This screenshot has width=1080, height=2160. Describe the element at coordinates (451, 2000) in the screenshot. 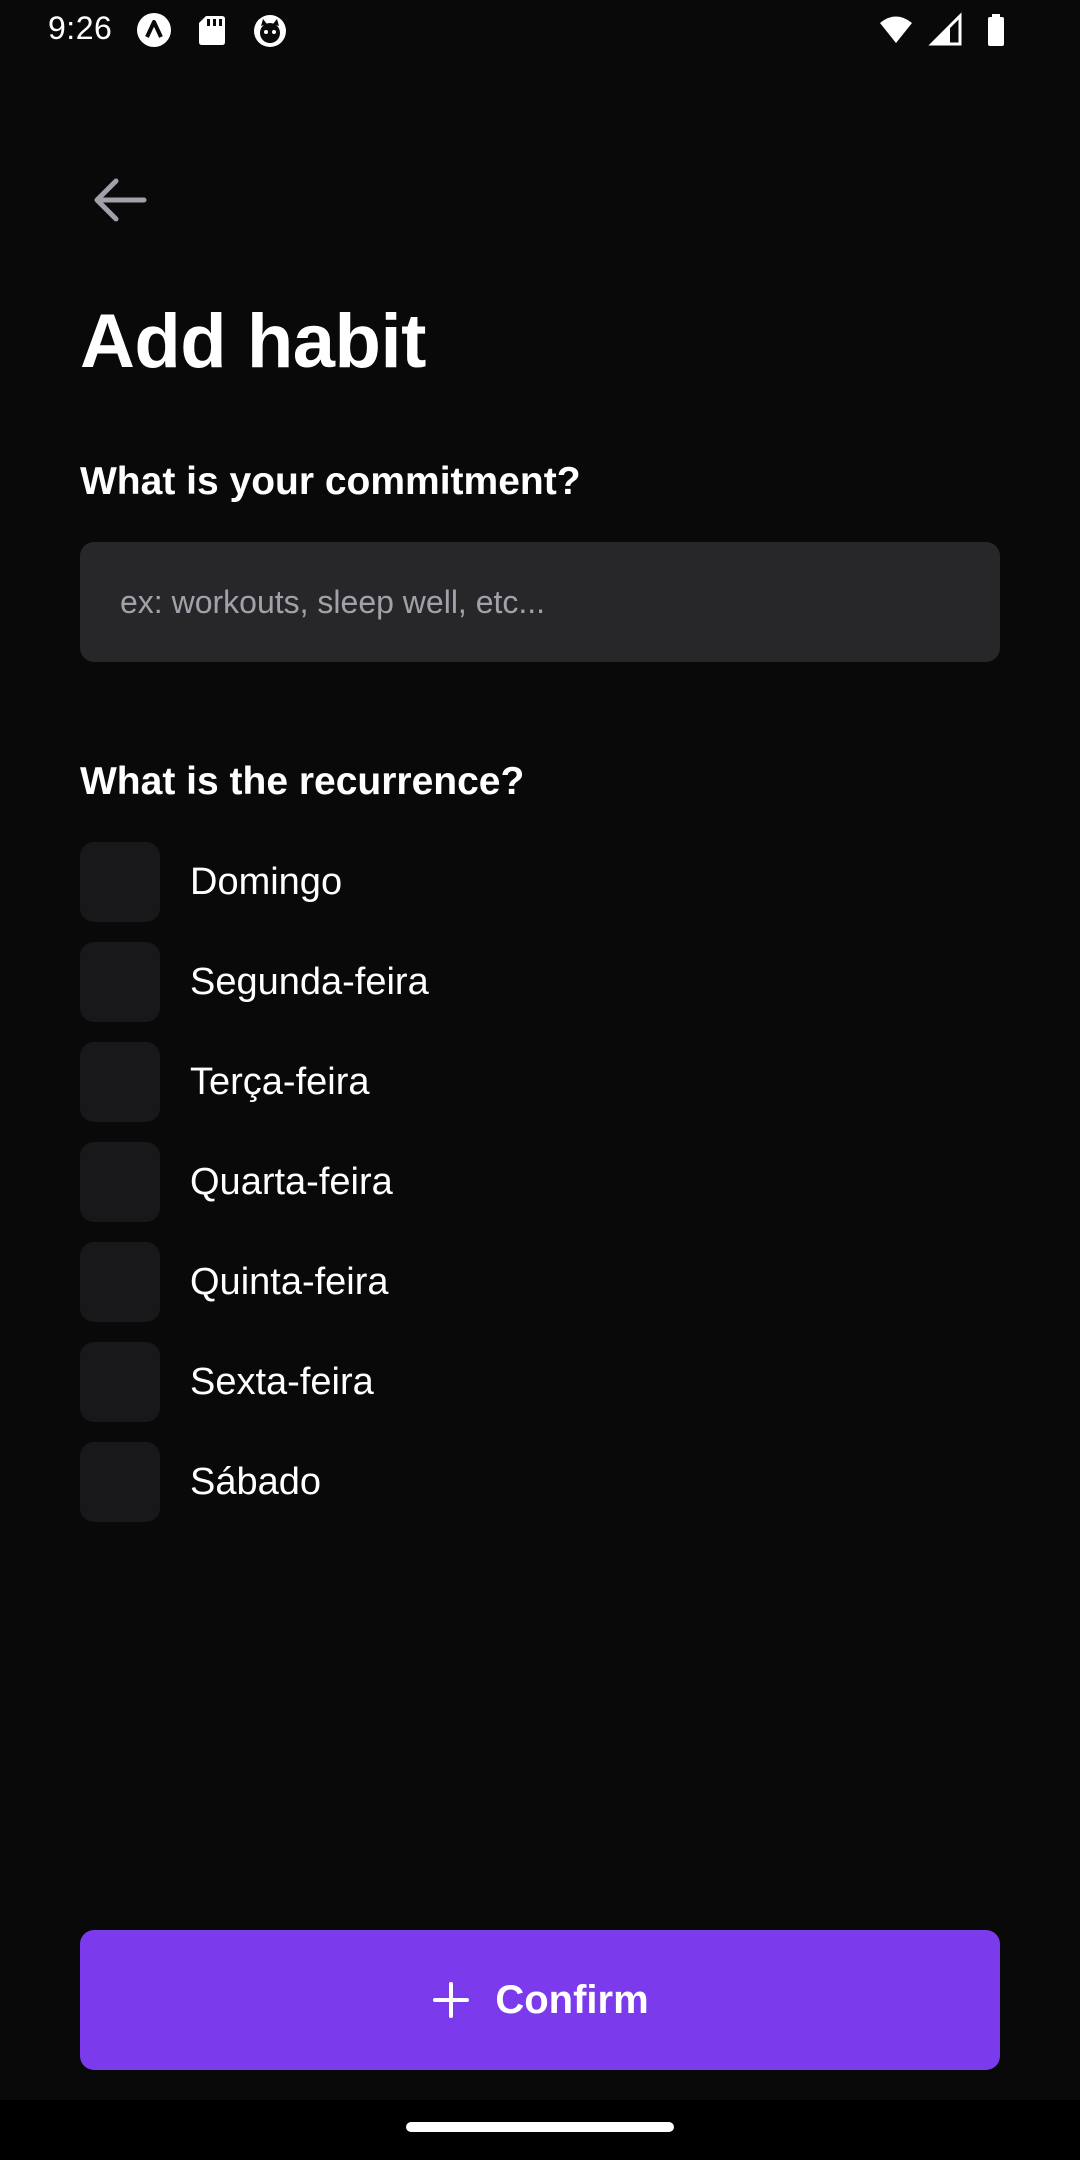

I see `plus-icon` at that location.